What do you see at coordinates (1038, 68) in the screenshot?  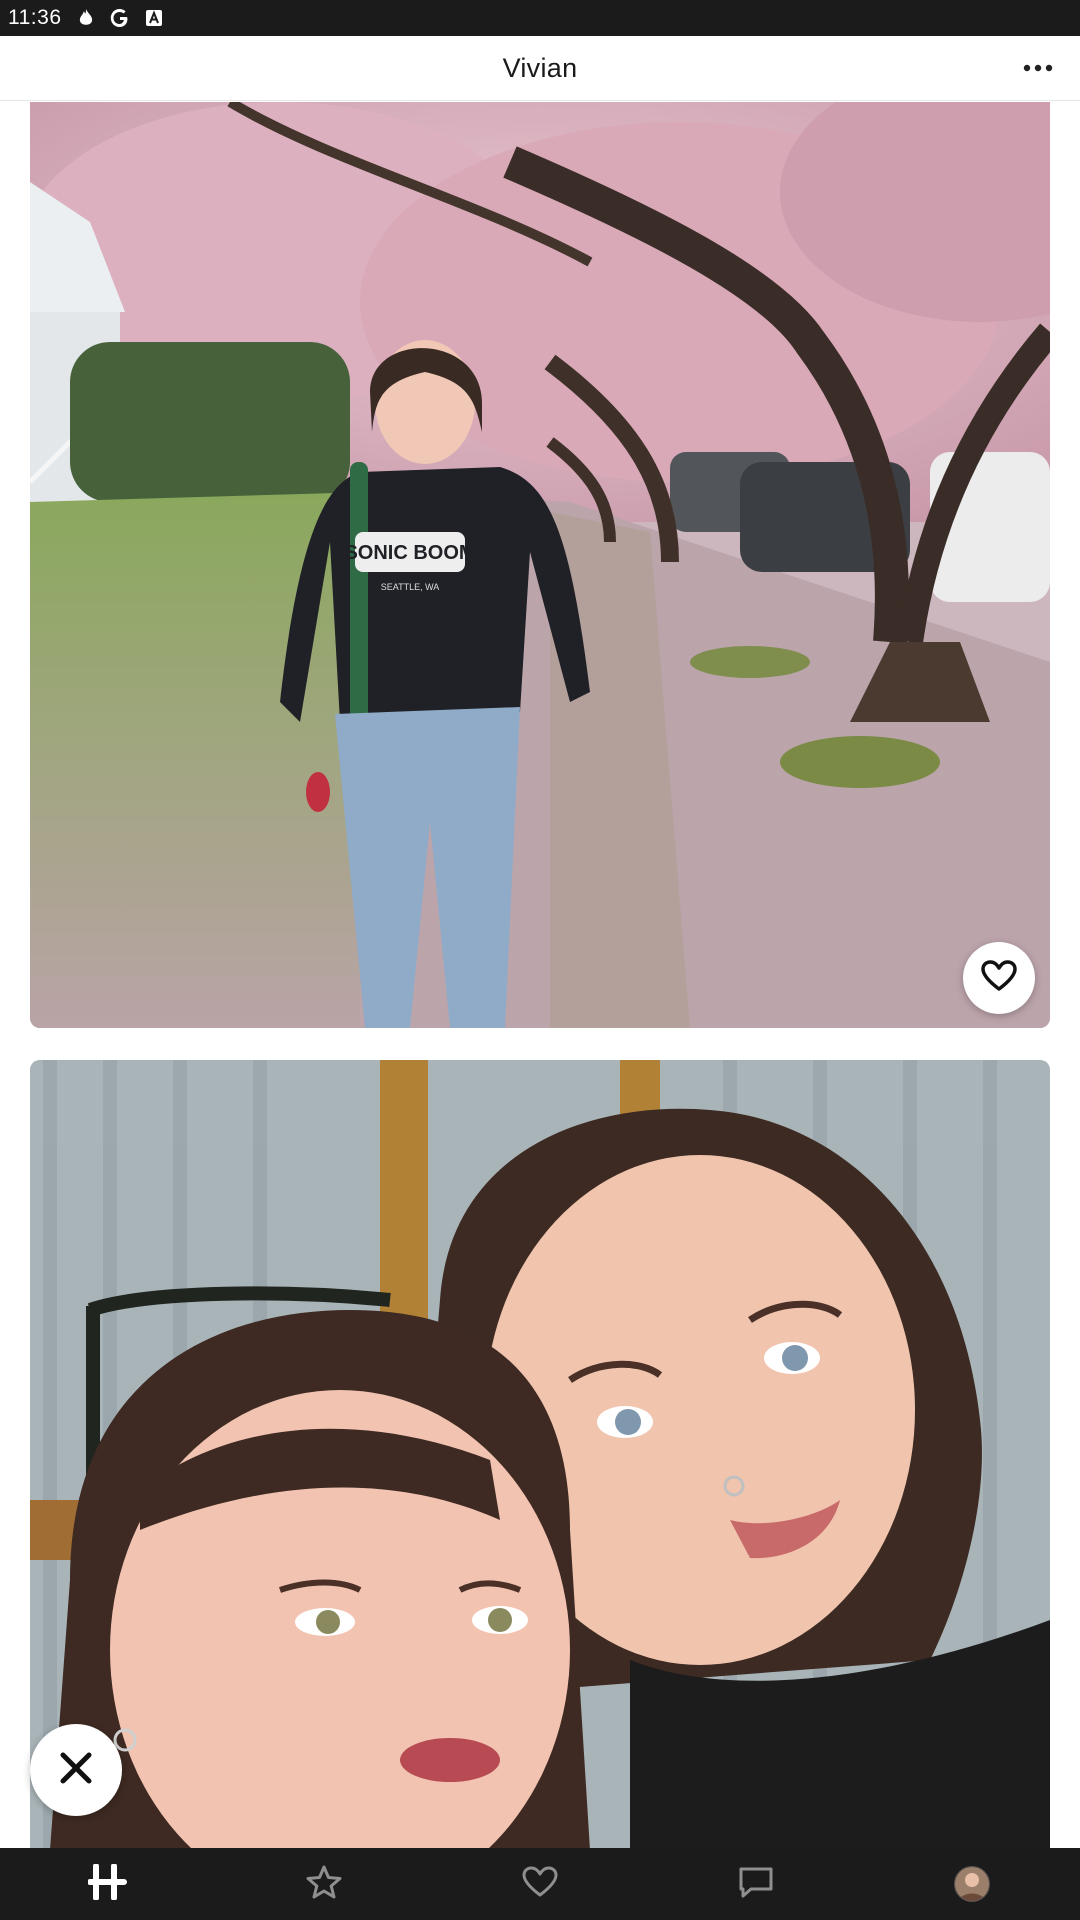 I see `more-horizontal-icon` at bounding box center [1038, 68].